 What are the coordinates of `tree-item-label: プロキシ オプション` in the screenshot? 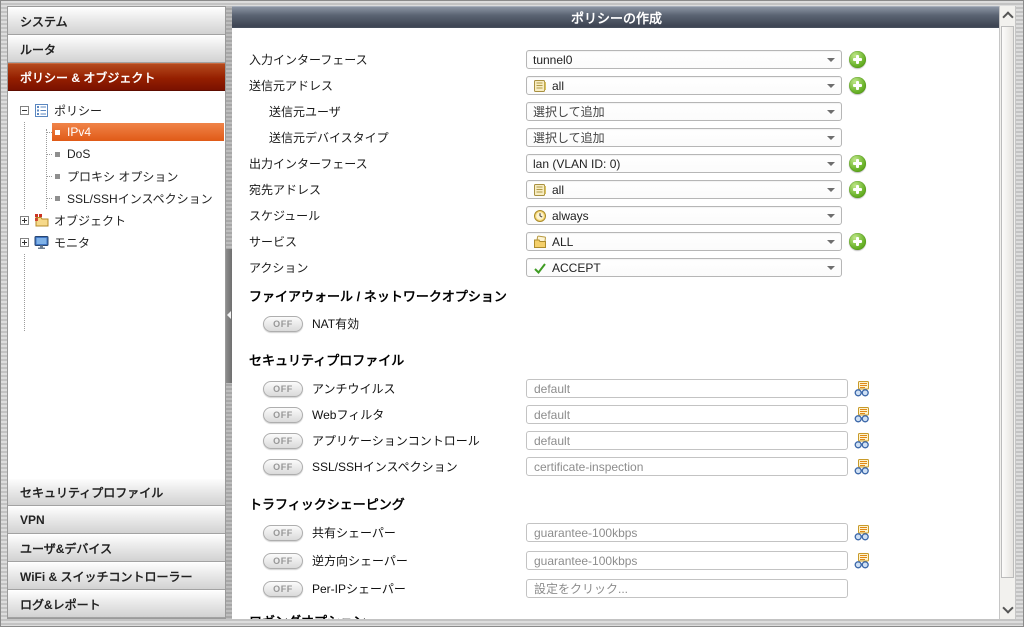 It's located at (123, 176).